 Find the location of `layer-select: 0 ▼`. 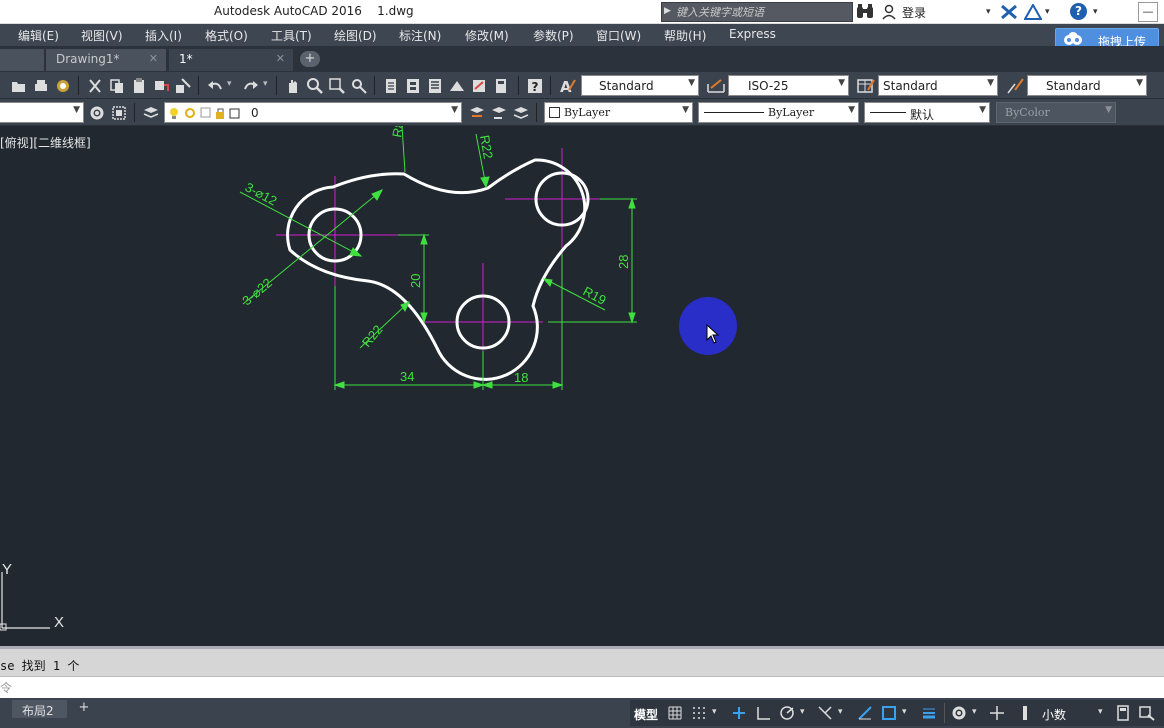

layer-select: 0 ▼ is located at coordinates (313, 112).